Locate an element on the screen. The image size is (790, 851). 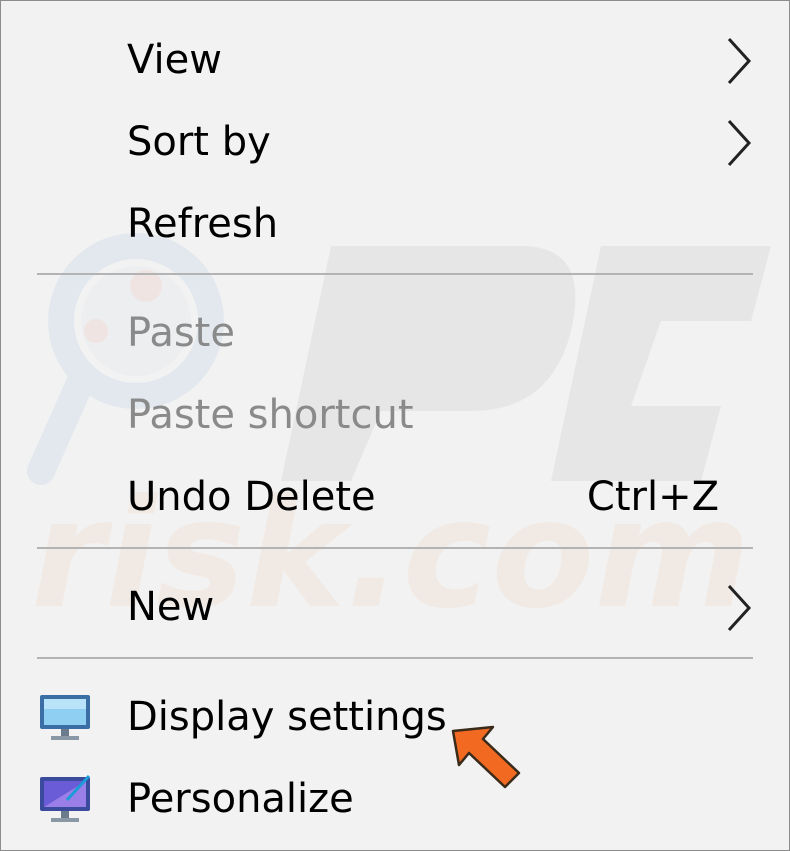
menu-item-refresh: Refresh is located at coordinates (395, 225).